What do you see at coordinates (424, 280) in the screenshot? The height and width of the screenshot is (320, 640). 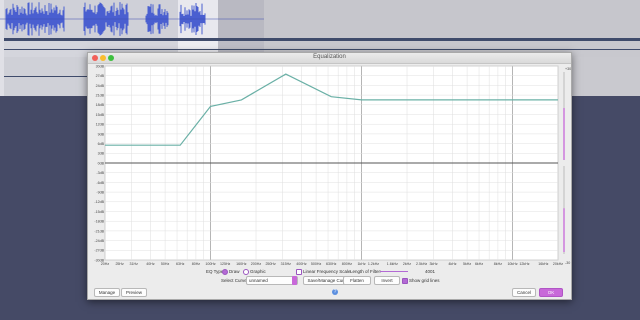 I see `show-grid-lines-label: Show grid lines` at bounding box center [424, 280].